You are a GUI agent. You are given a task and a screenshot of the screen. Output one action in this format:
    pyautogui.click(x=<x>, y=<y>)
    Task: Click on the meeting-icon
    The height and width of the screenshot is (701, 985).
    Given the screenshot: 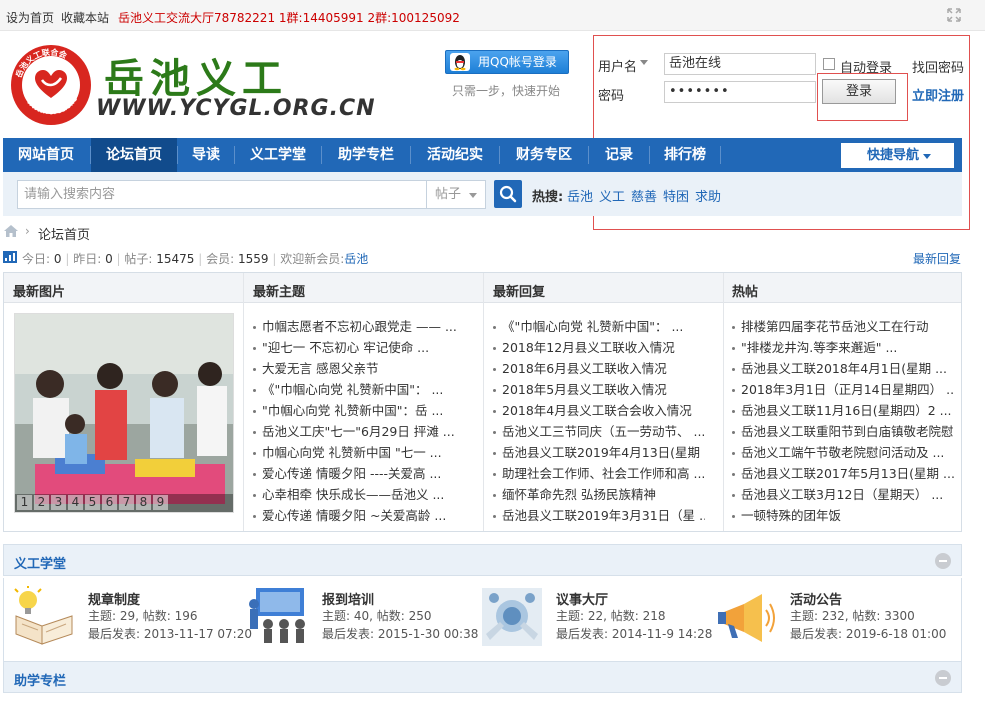 What is the action you would take?
    pyautogui.click(x=512, y=617)
    